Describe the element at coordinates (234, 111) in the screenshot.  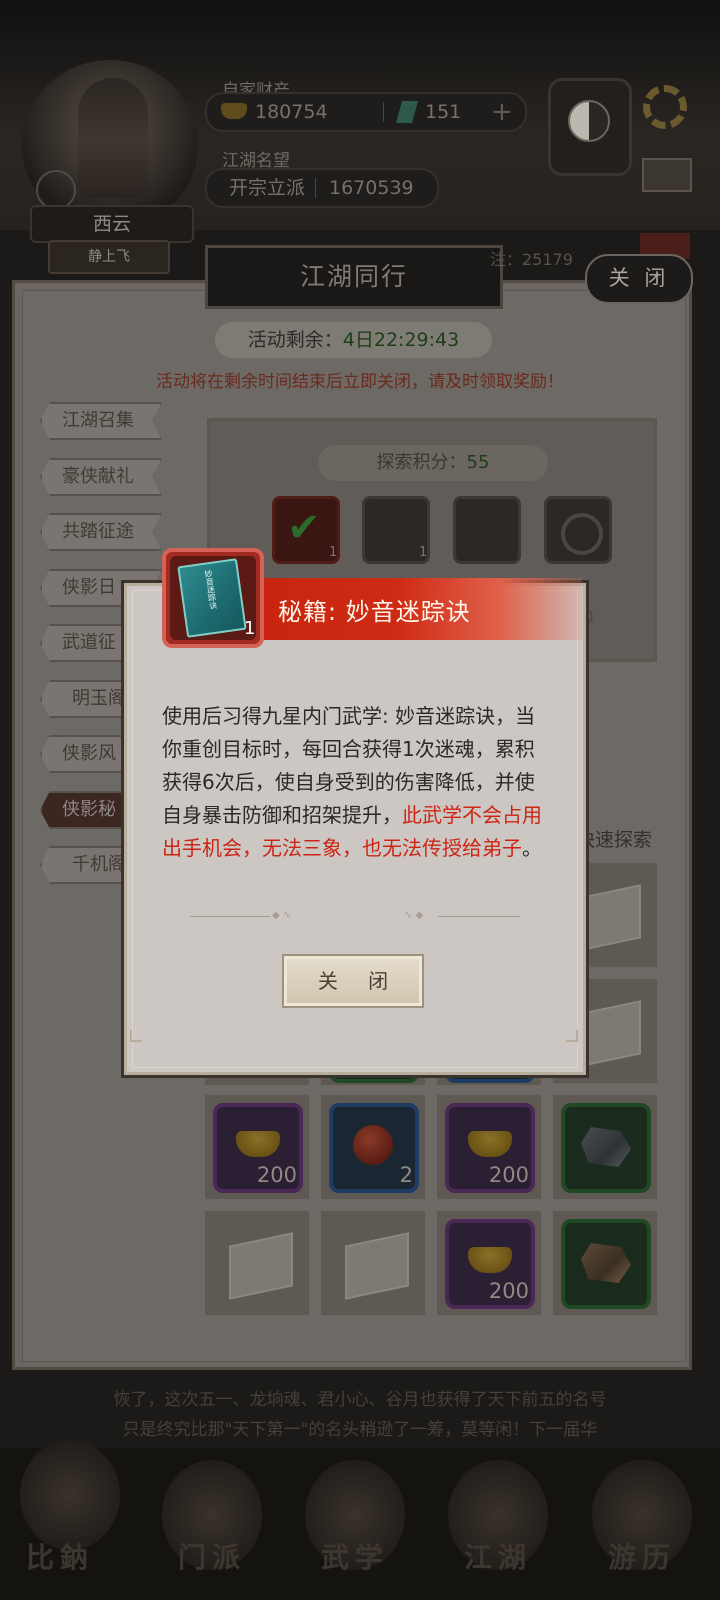
I see `gold-icon` at that location.